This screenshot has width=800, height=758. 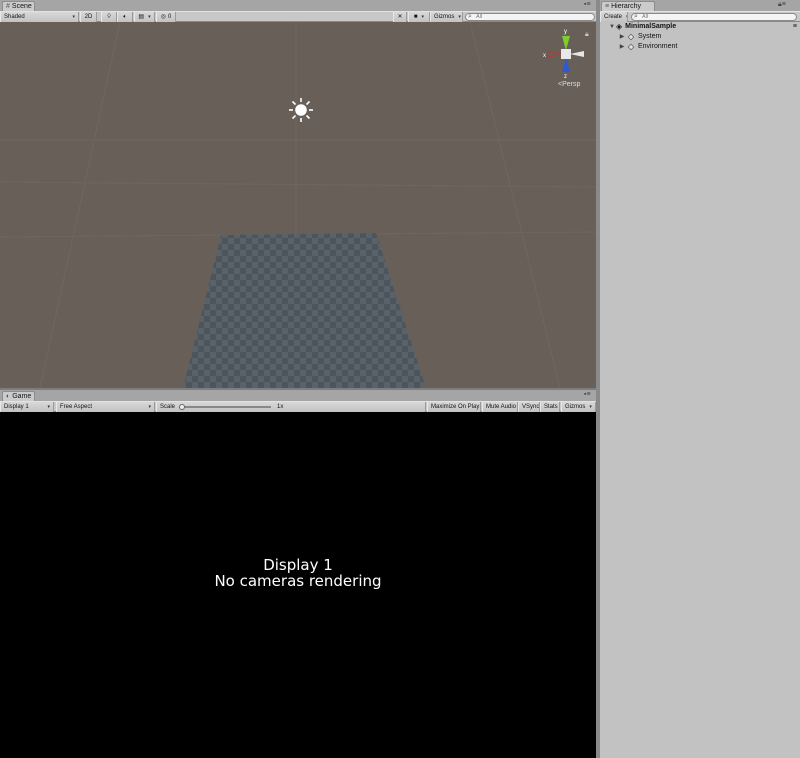 What do you see at coordinates (479, 17) in the screenshot?
I see `scene-search-placeholder: All` at bounding box center [479, 17].